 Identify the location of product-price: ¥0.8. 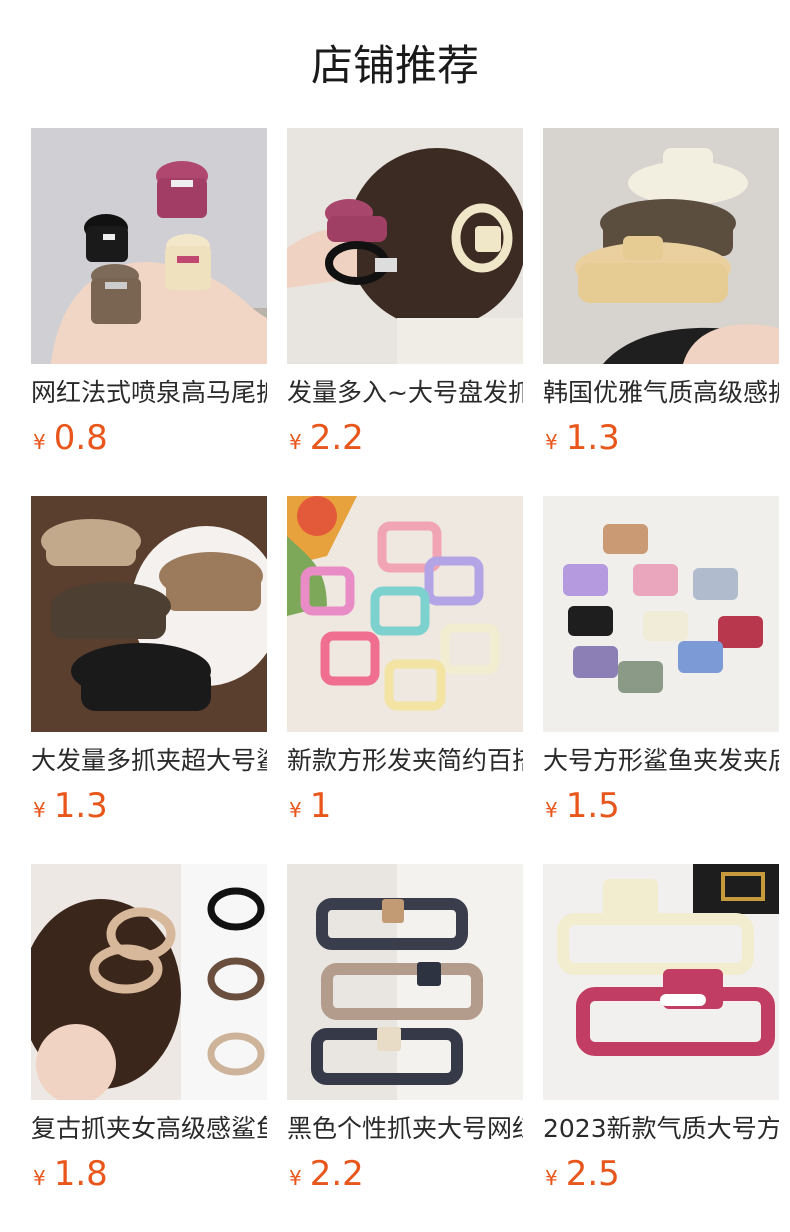
(70, 438).